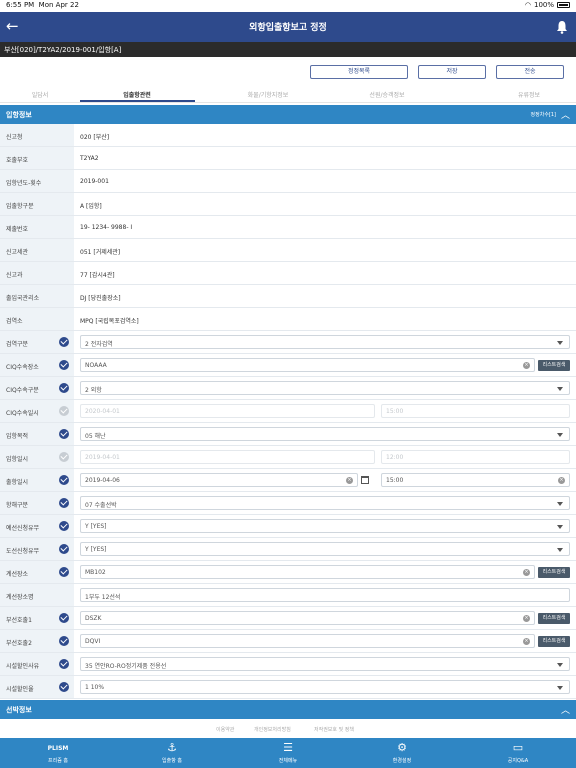  What do you see at coordinates (225, 729) in the screenshot?
I see `terms-link: 이용약관` at bounding box center [225, 729].